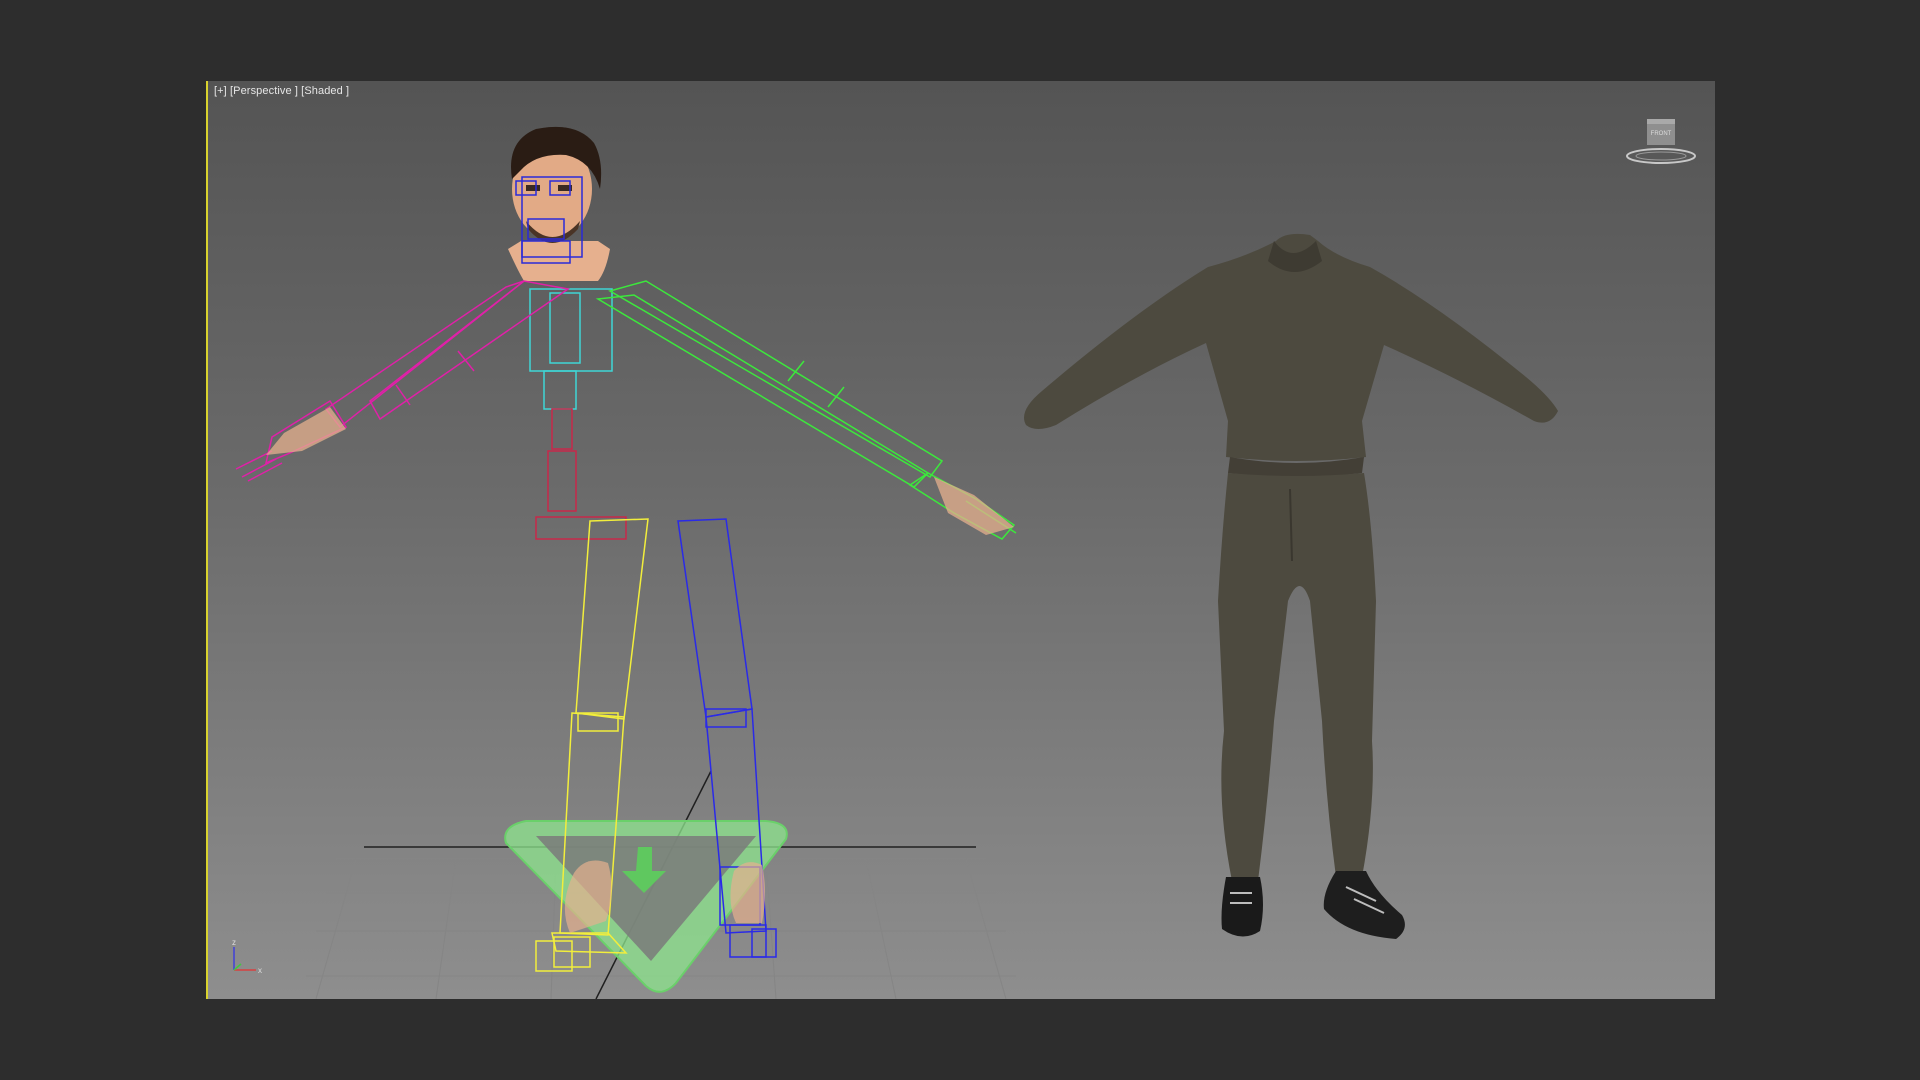 The height and width of the screenshot is (1080, 1920). Describe the element at coordinates (281, 91) in the screenshot. I see `viewport-label: [+] [Perspective ] [Shaded ]` at that location.